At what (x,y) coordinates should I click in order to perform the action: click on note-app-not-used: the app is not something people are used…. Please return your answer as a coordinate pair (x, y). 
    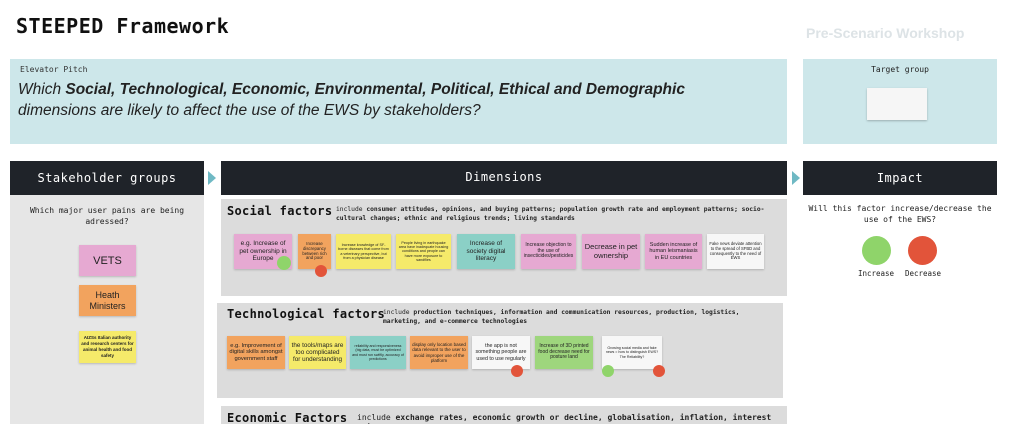
    Looking at the image, I should click on (501, 352).